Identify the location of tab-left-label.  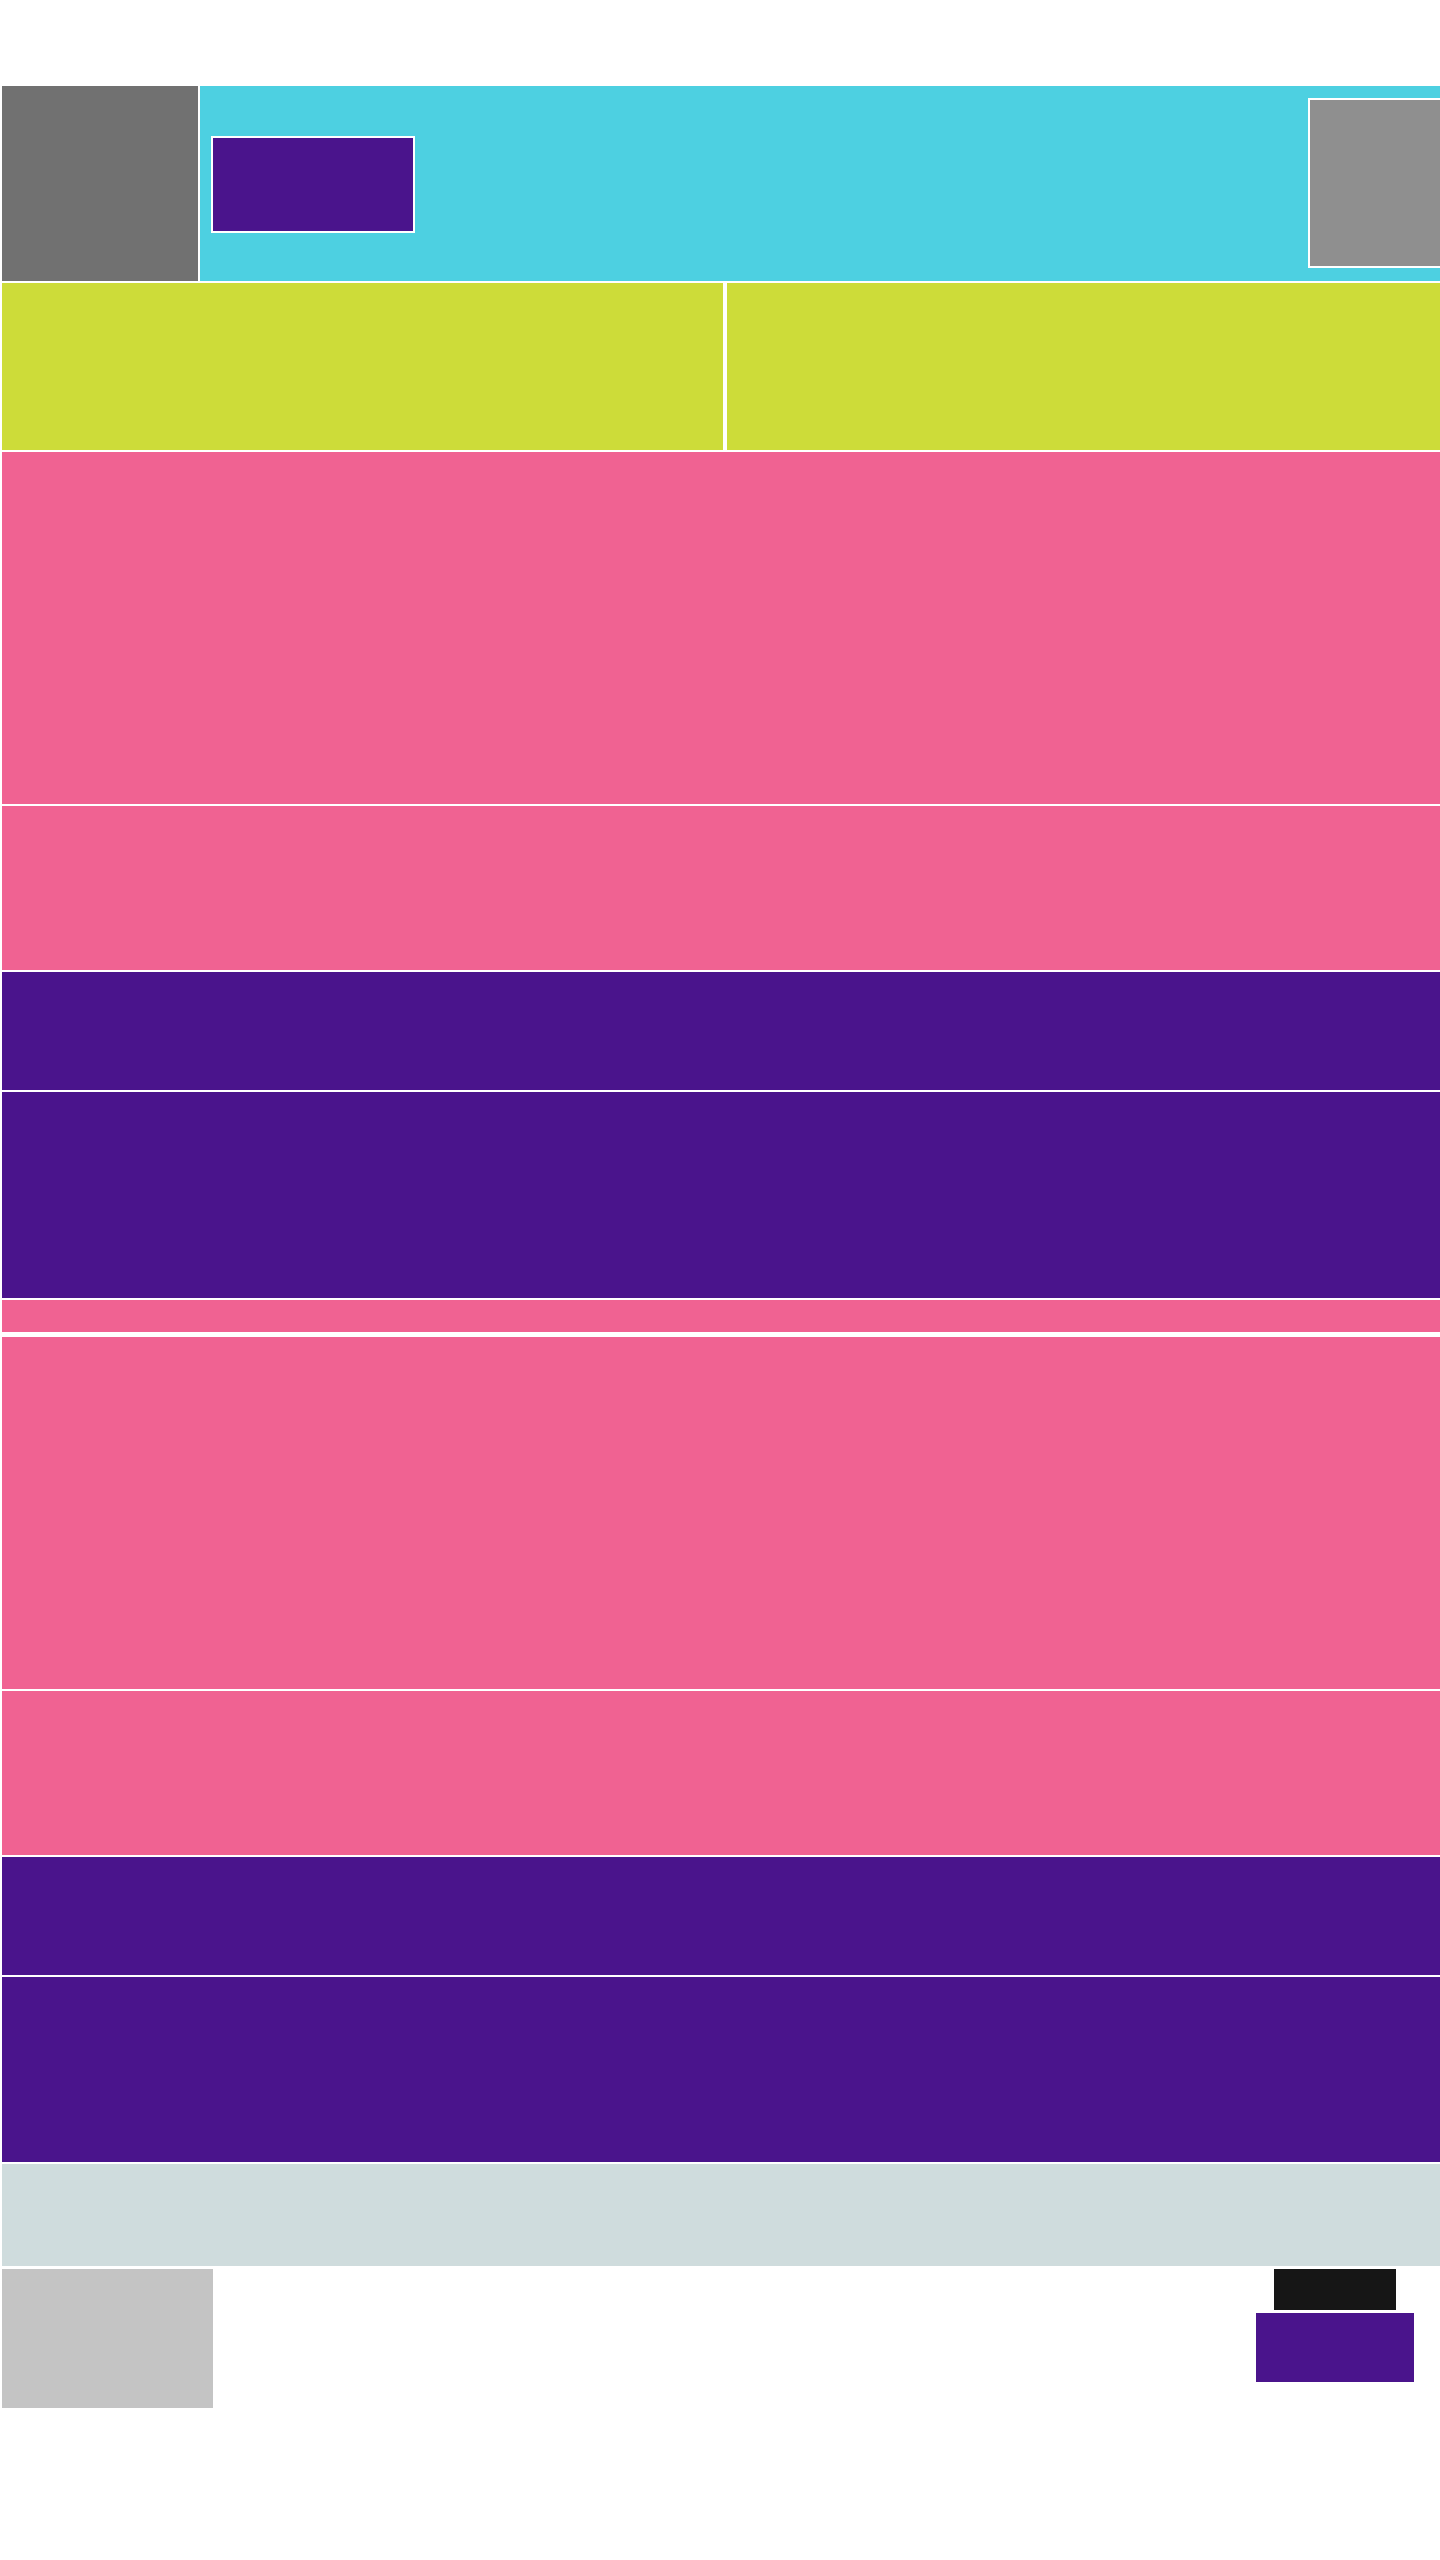
(362, 366).